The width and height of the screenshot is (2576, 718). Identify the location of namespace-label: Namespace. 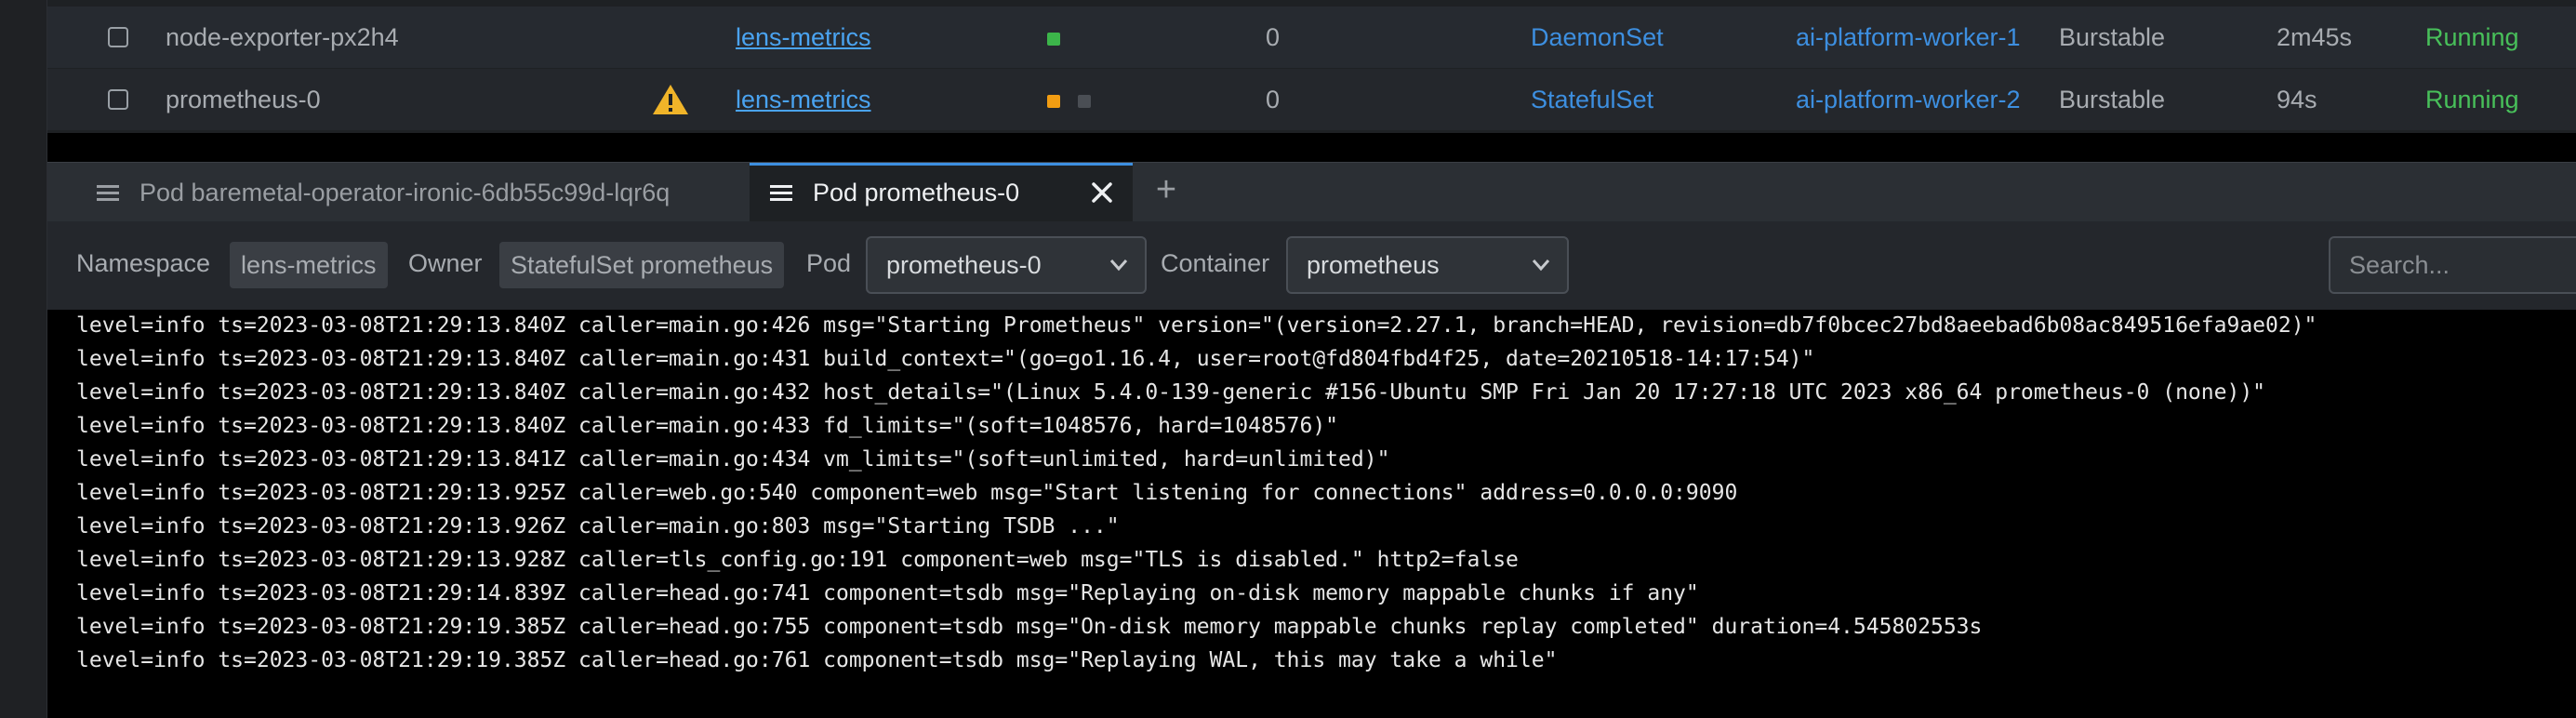
(143, 263).